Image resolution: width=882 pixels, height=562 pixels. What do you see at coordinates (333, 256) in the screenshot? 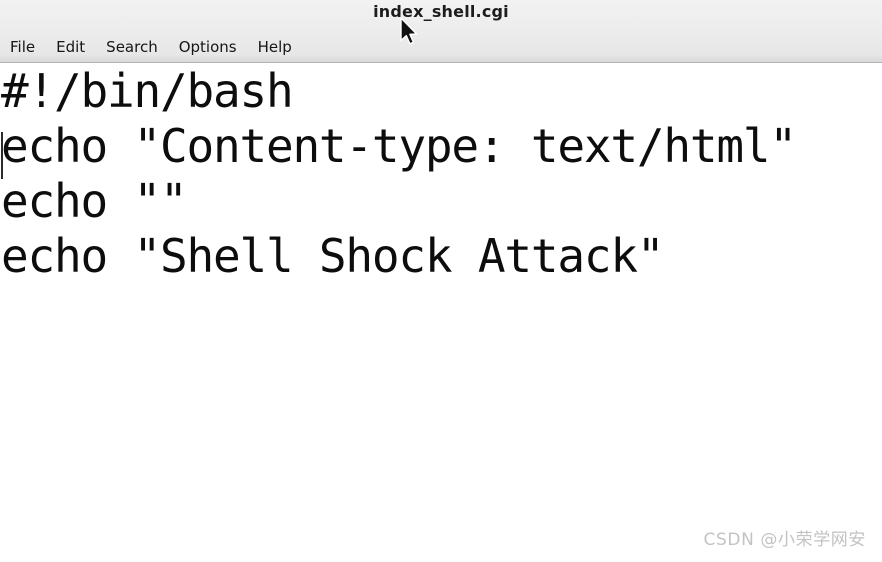
I see `code-line: echo "Shell Shock Attack"` at bounding box center [333, 256].